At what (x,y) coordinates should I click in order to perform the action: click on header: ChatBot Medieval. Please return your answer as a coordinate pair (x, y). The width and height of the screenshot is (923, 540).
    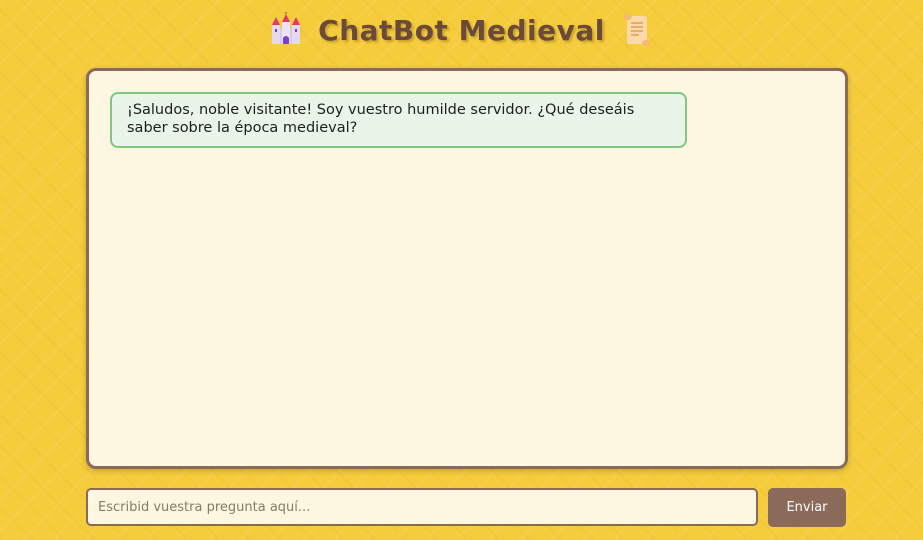
    Looking at the image, I should click on (461, 30).